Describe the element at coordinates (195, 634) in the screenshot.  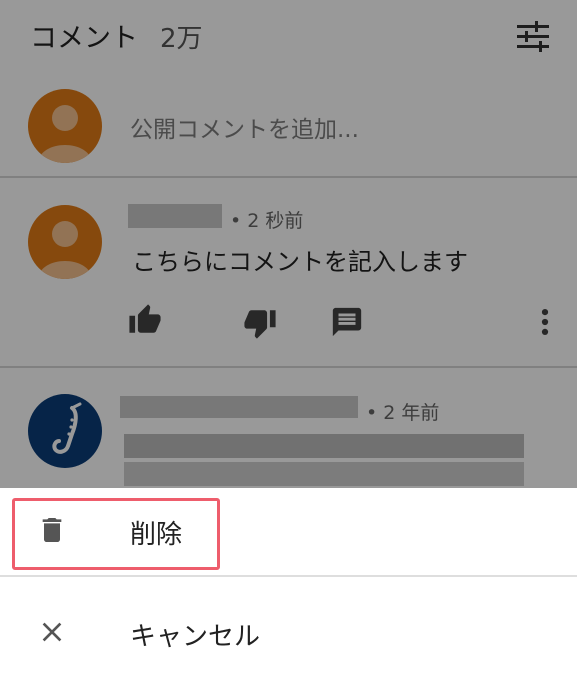
I see `cancel-label: キャンセル` at that location.